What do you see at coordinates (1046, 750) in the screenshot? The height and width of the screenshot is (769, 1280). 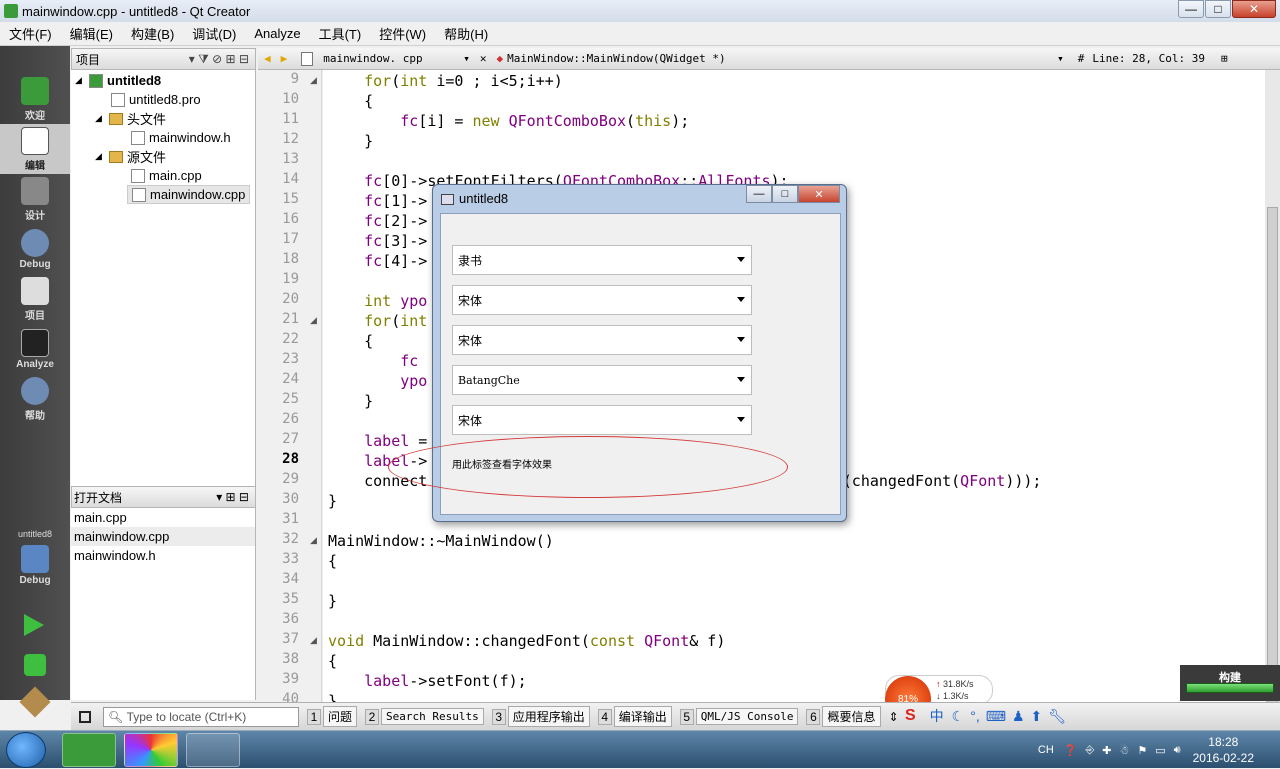 I see `language-indicator: CH` at bounding box center [1046, 750].